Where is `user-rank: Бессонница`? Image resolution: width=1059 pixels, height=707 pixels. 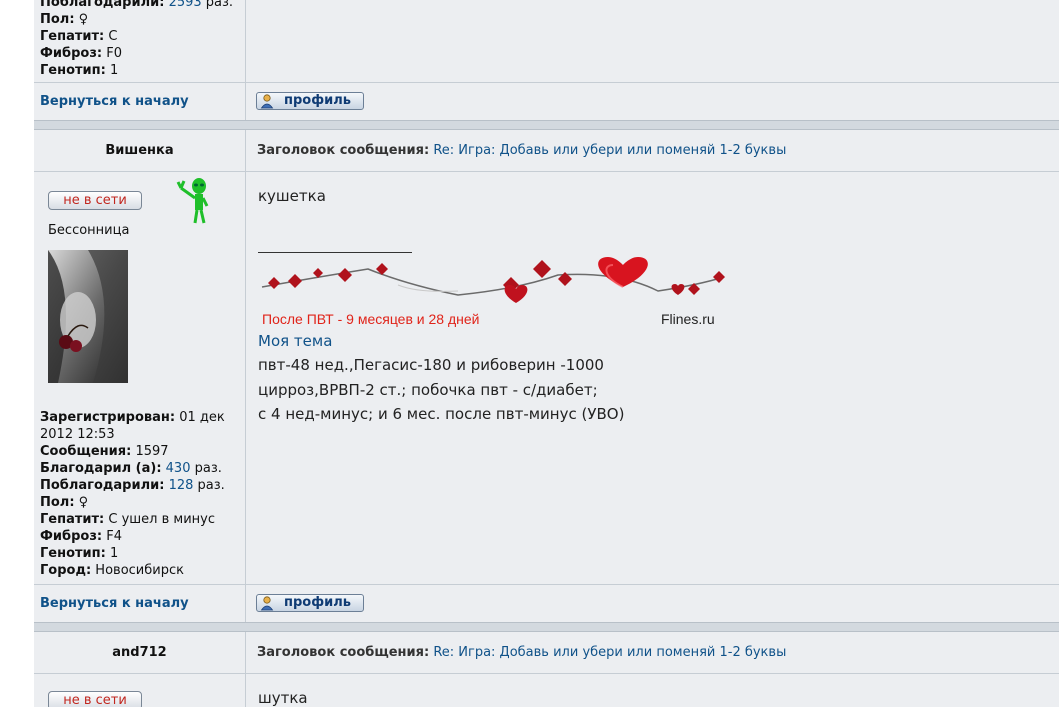 user-rank: Бессонница is located at coordinates (89, 230).